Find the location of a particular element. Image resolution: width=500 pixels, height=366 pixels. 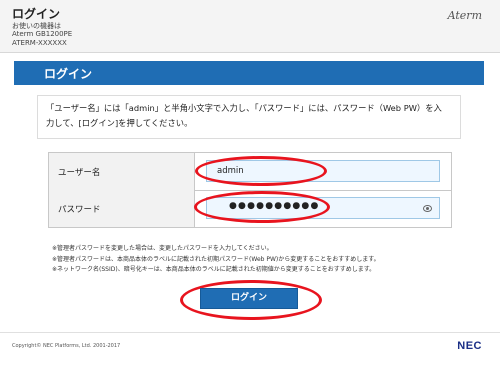

password-row: パスワード ●●●●●●●●●● is located at coordinates (250, 208).